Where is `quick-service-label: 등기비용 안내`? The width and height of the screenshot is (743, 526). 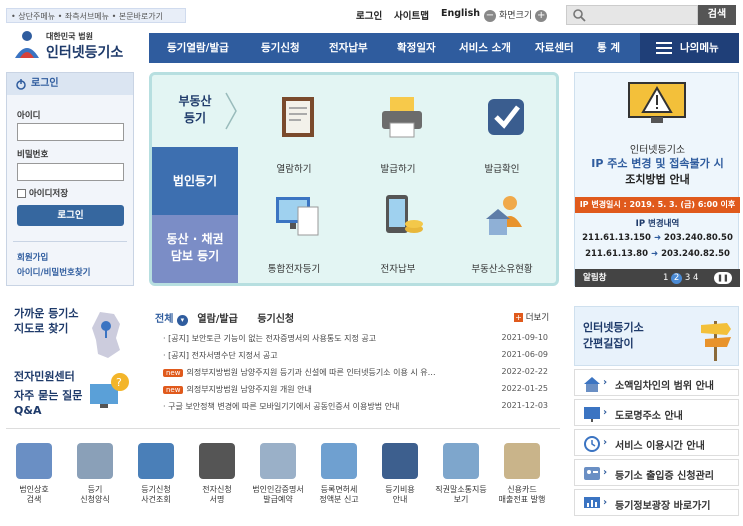
quick-service-label: 등기비용 안내 is located at coordinates (400, 494).